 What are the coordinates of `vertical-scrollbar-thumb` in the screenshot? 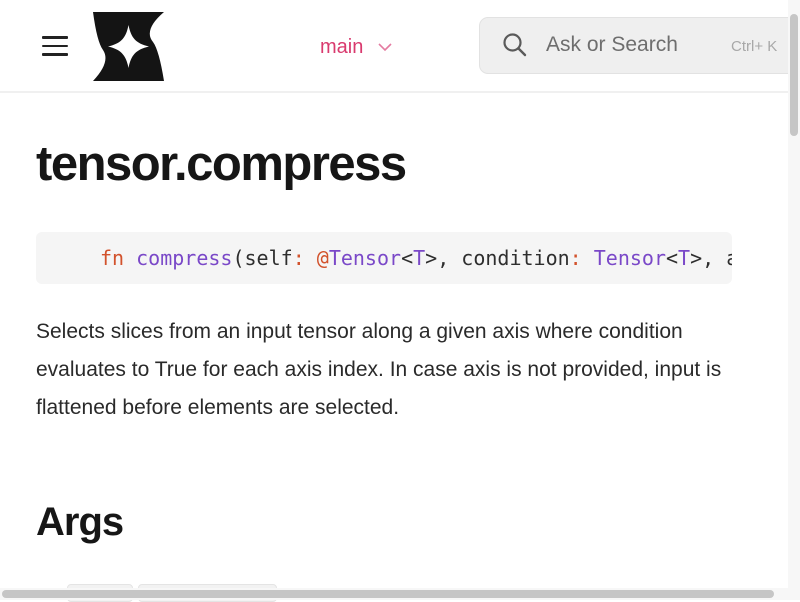 It's located at (794, 75).